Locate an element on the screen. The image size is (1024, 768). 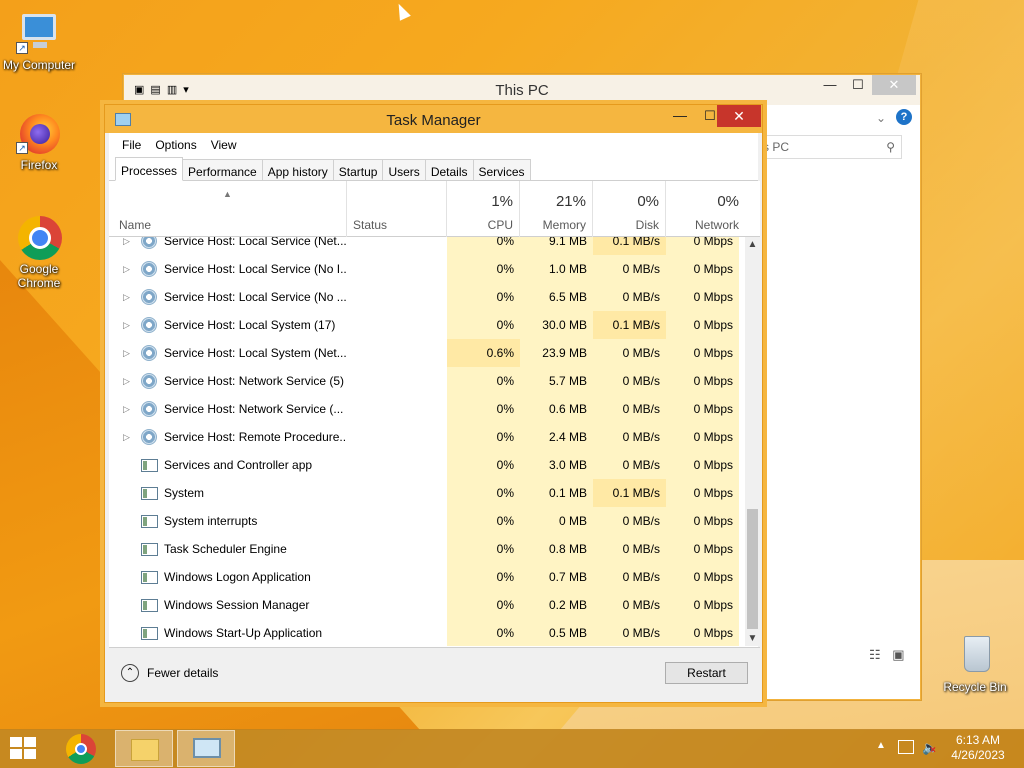
column-header-cpu: 1% CPU is located at coordinates (483, 209).